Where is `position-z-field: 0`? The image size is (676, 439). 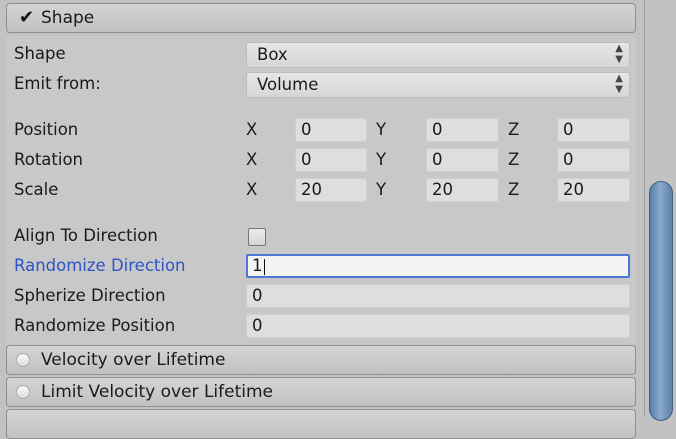 position-z-field: 0 is located at coordinates (593, 130).